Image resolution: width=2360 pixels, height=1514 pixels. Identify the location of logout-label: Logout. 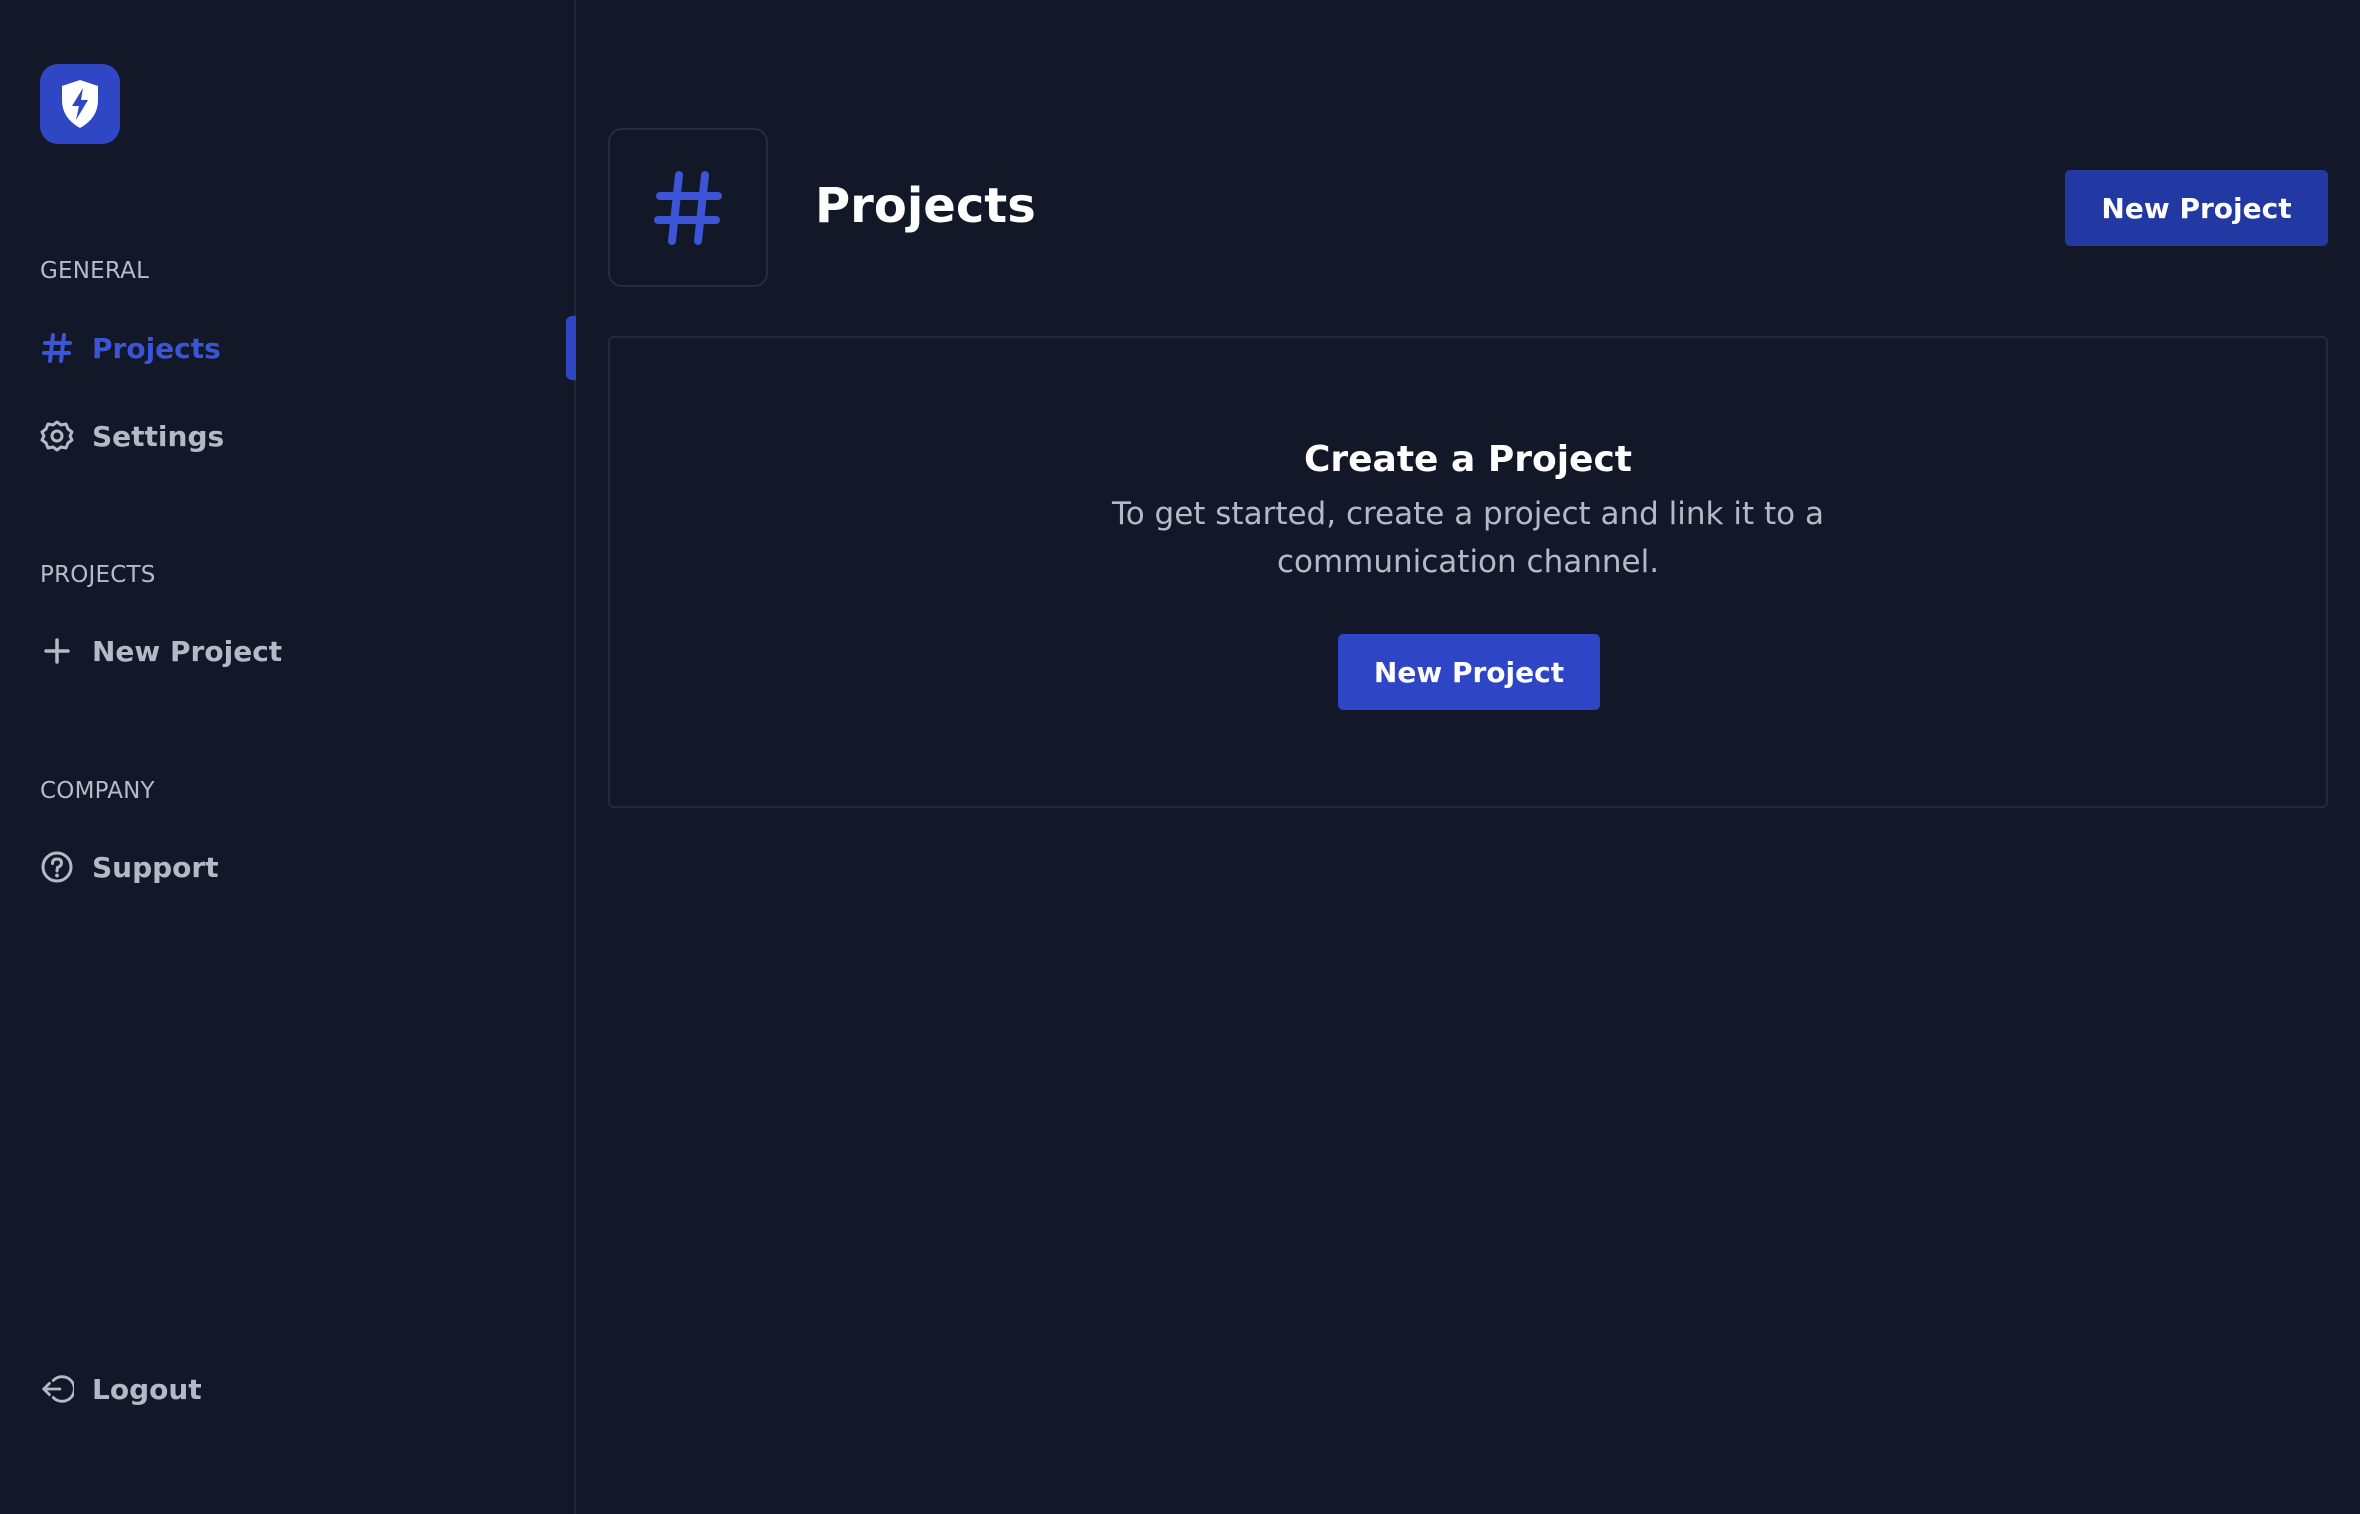
(147, 1389).